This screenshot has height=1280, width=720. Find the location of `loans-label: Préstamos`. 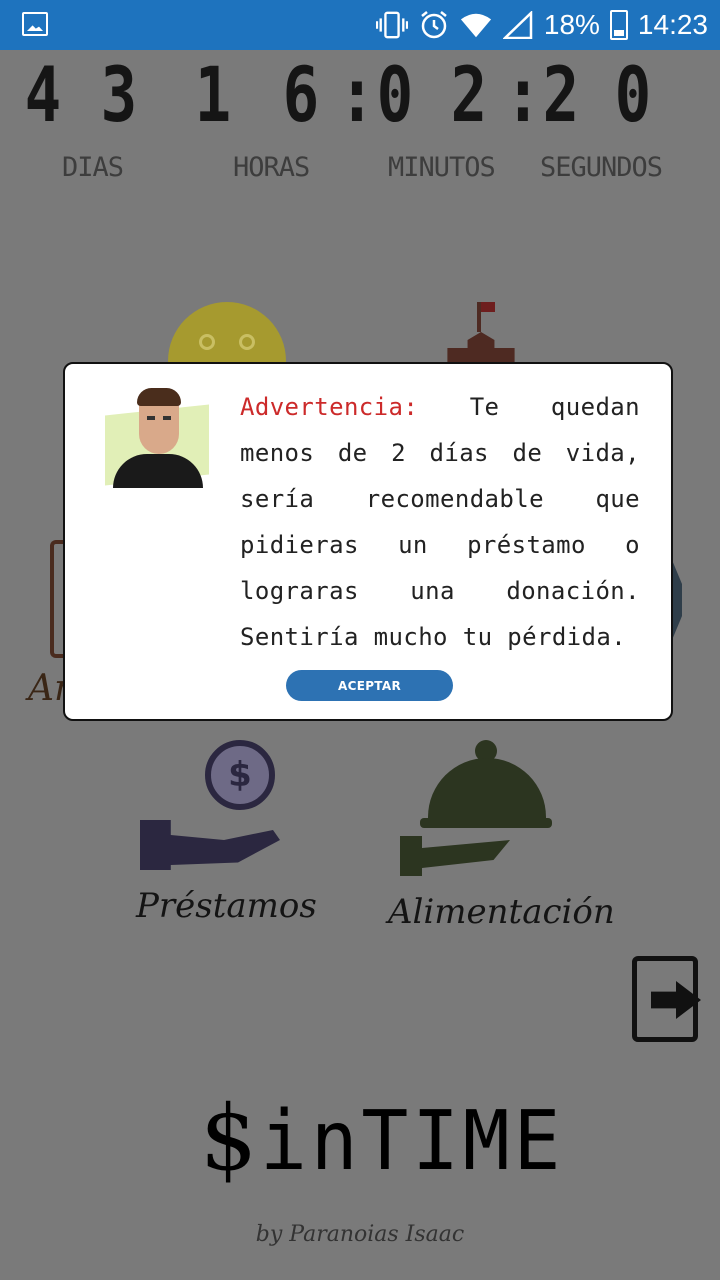

loans-label: Préstamos is located at coordinates (226, 906).